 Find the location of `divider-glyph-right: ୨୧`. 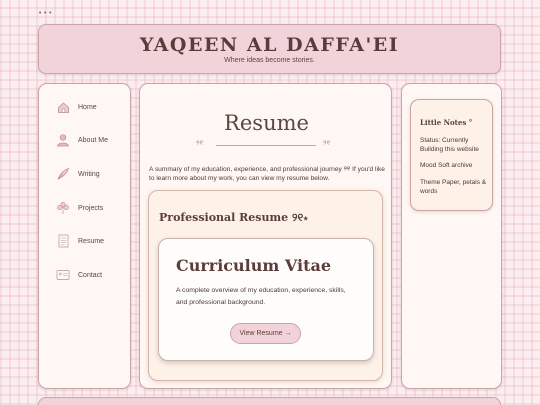

divider-glyph-right: ୨୧ is located at coordinates (327, 143).